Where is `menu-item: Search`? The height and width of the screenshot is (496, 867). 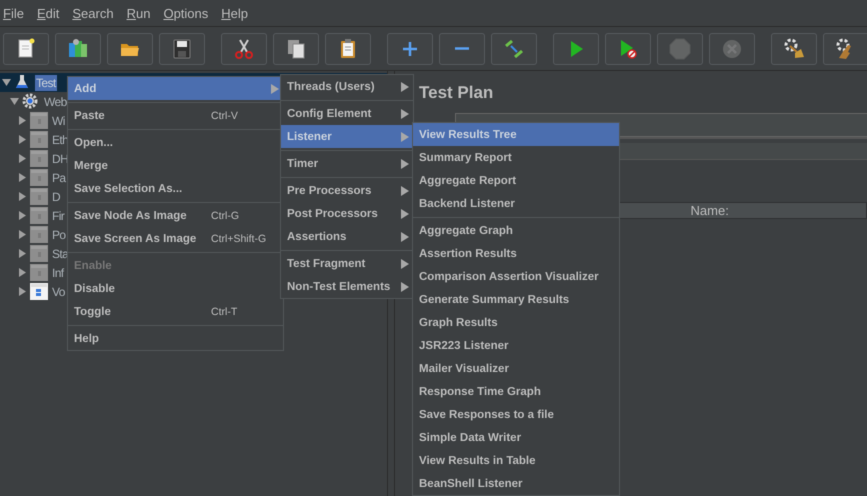 menu-item: Search is located at coordinates (93, 13).